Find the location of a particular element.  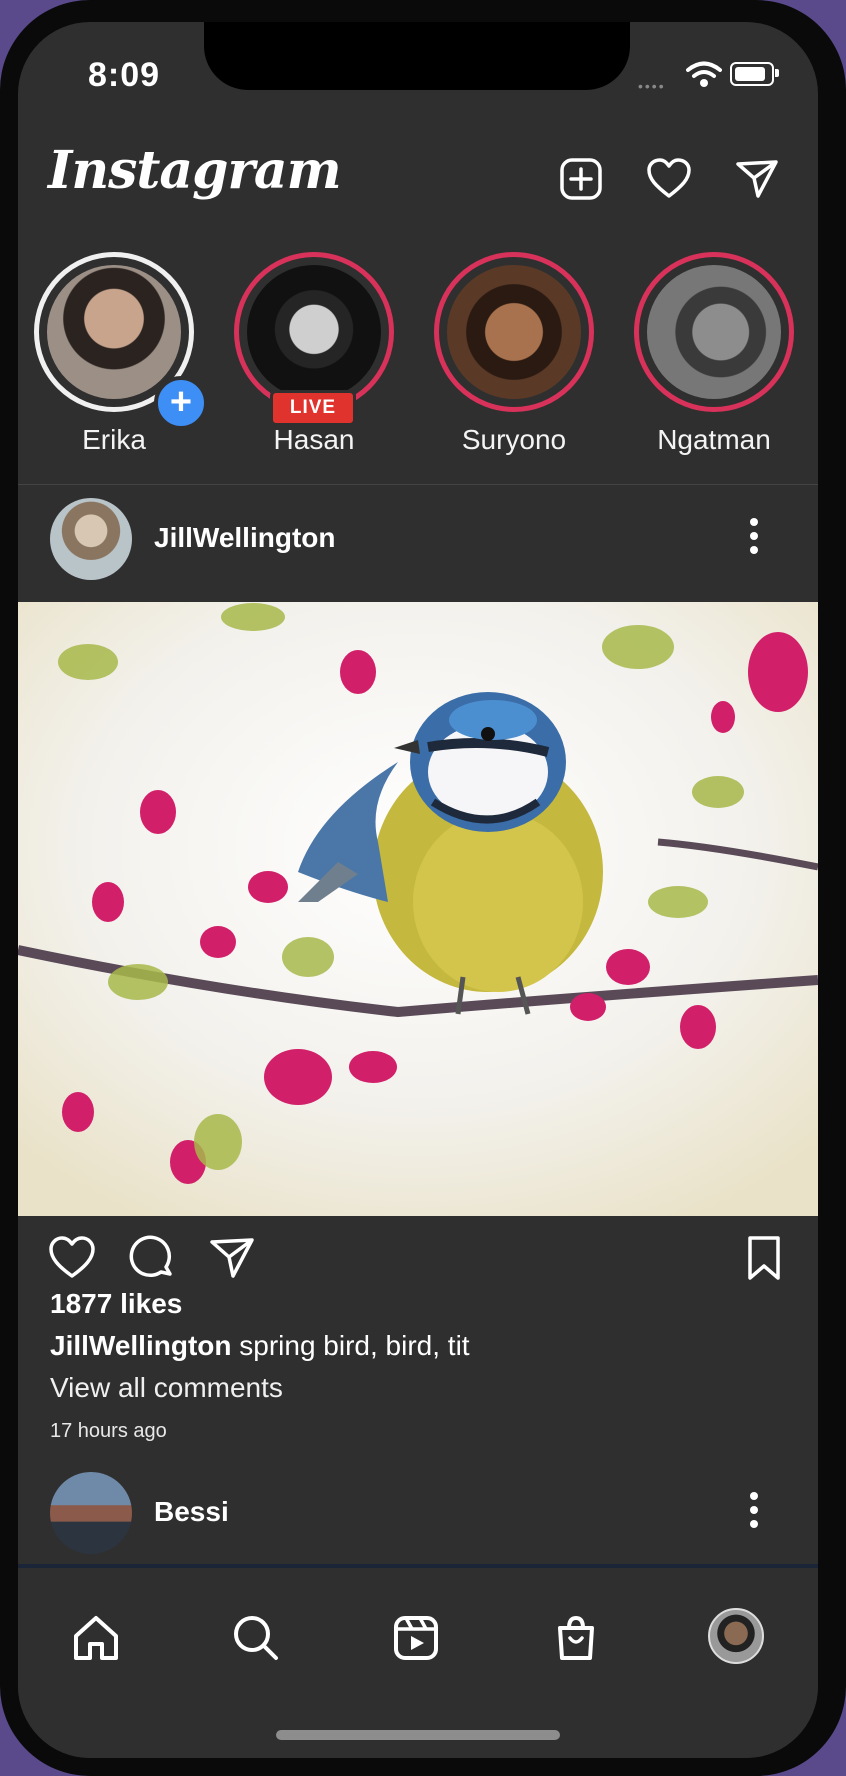

story-name: Hasan is located at coordinates (314, 439).